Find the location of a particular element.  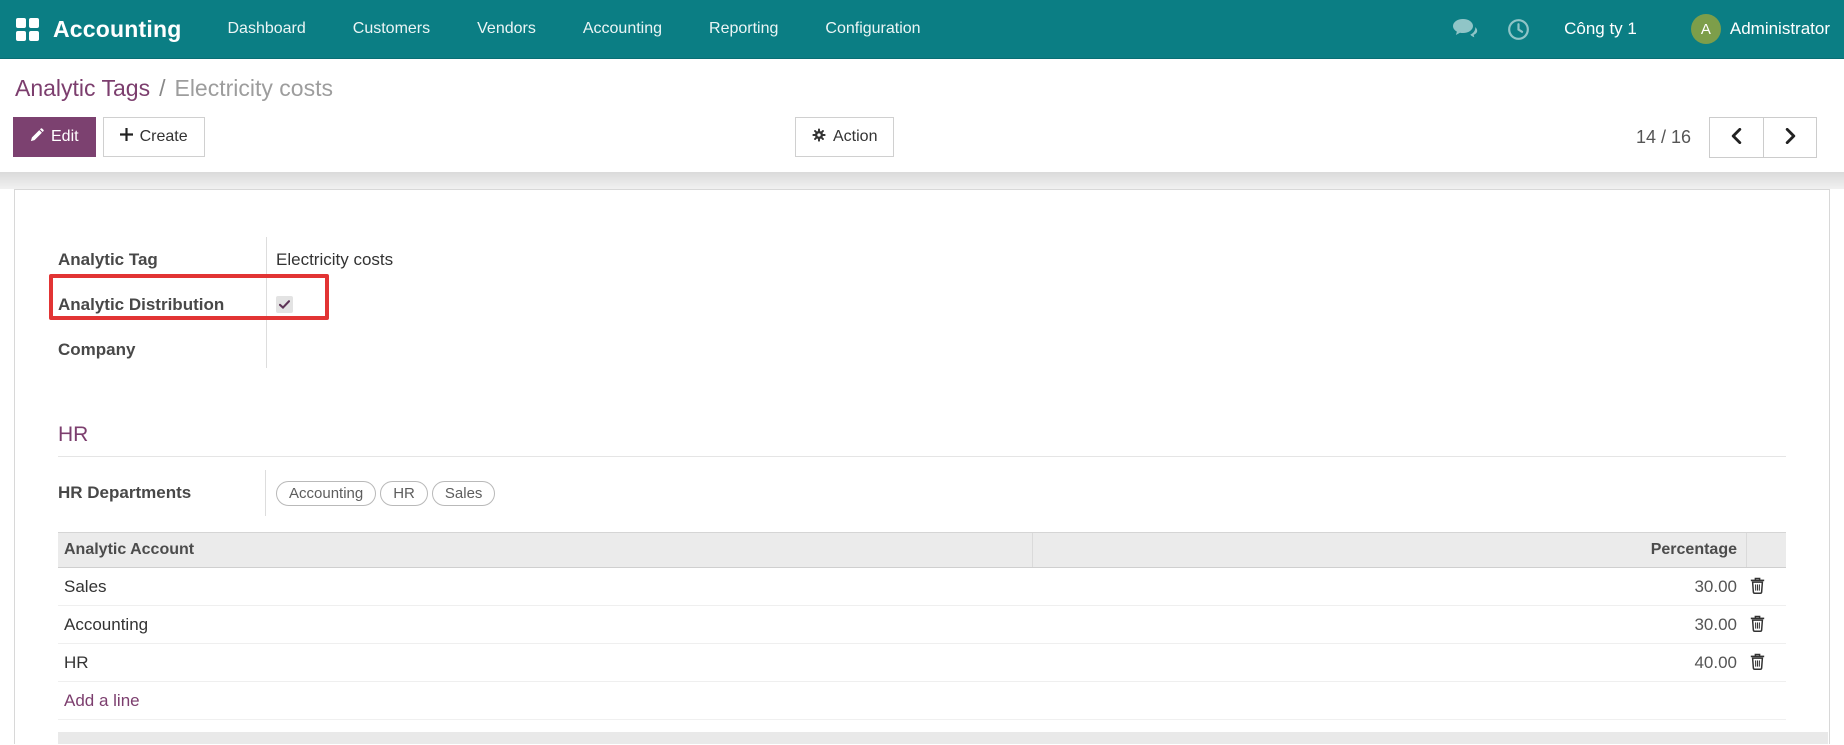

edit-button: Edit is located at coordinates (54, 137).